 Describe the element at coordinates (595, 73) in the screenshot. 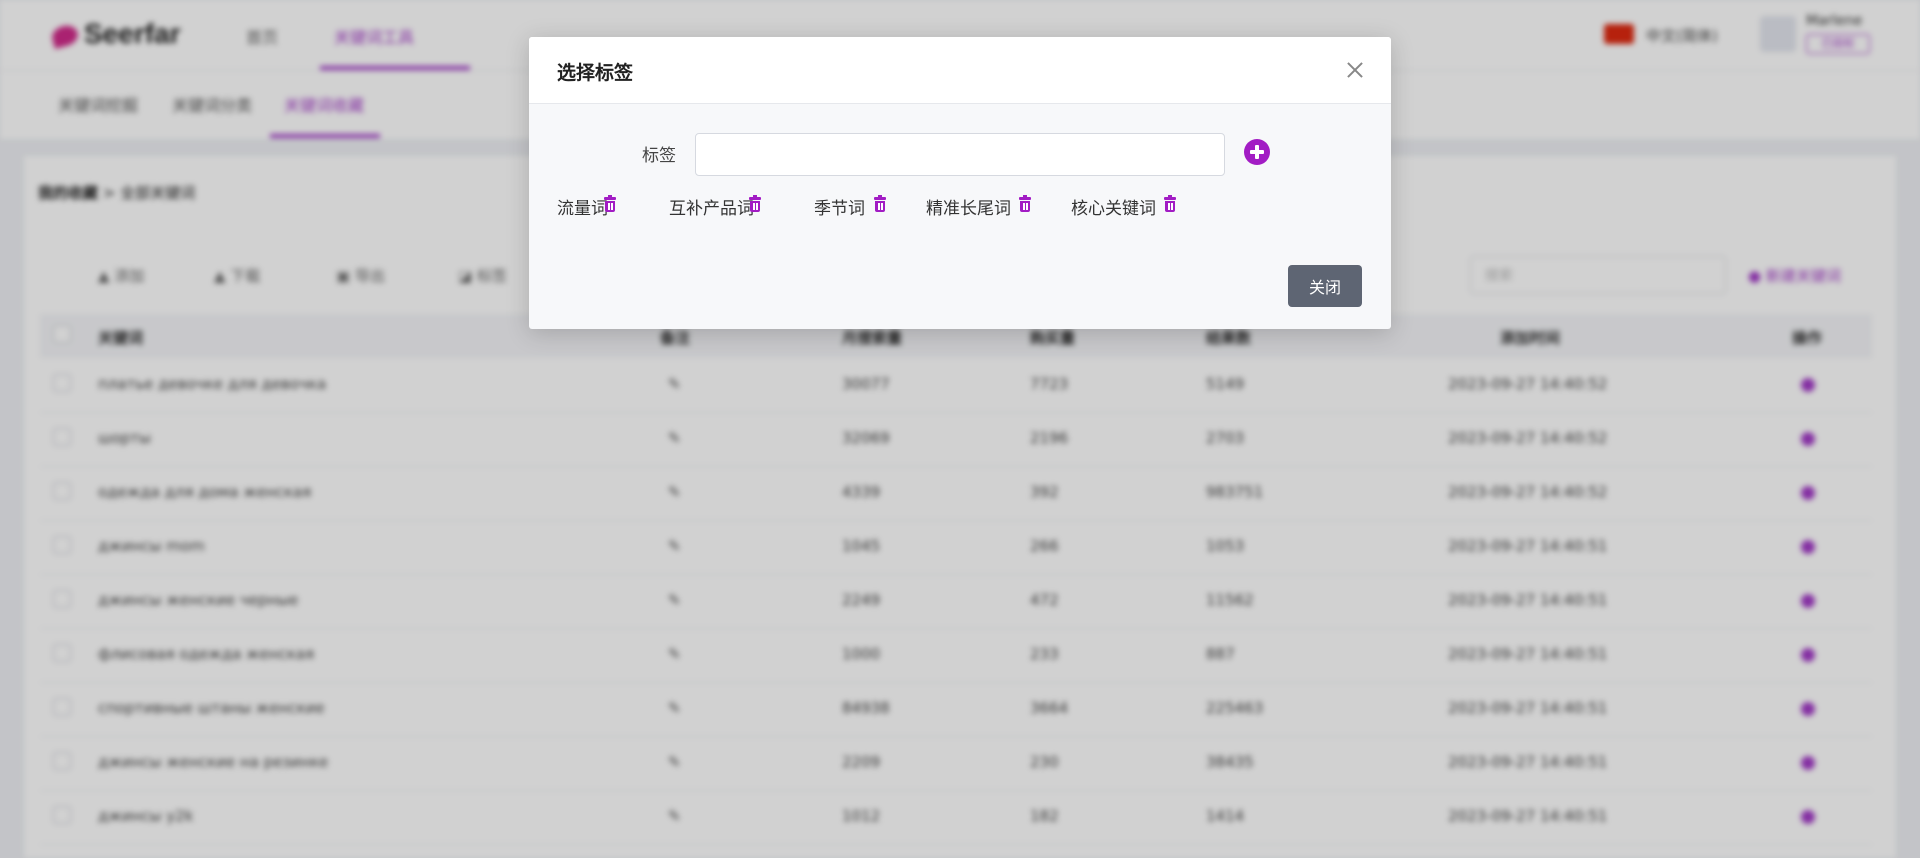

I see `dialog-title: 选择标签` at that location.